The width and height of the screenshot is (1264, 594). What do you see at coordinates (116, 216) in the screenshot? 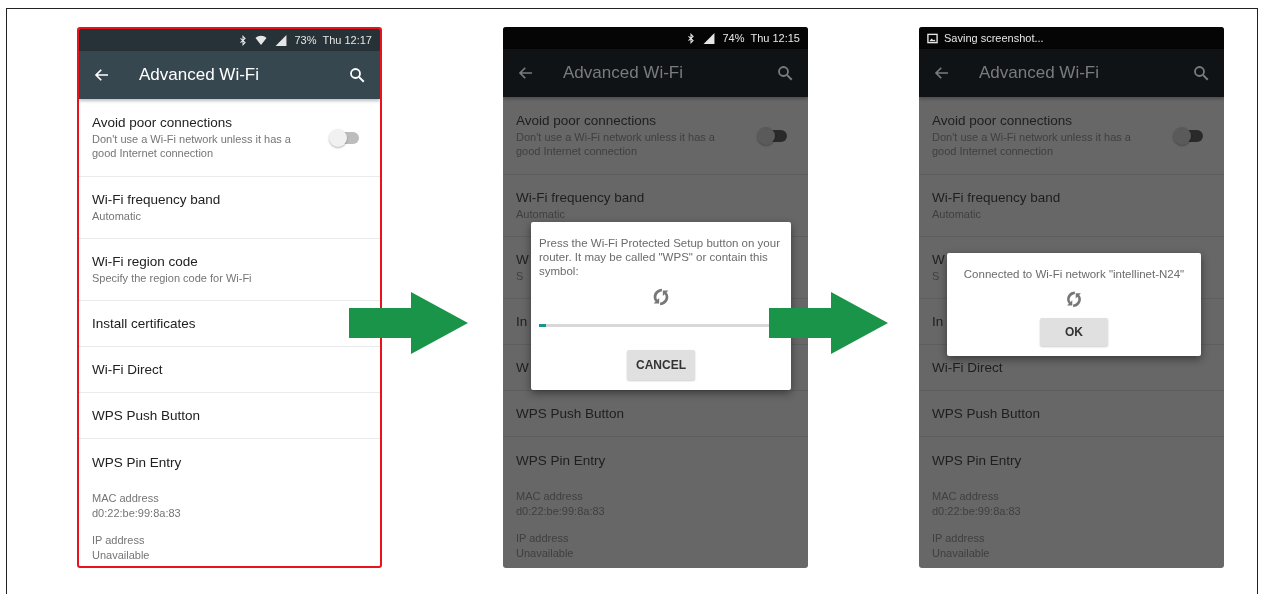
I see `setting-description: Automatic` at bounding box center [116, 216].